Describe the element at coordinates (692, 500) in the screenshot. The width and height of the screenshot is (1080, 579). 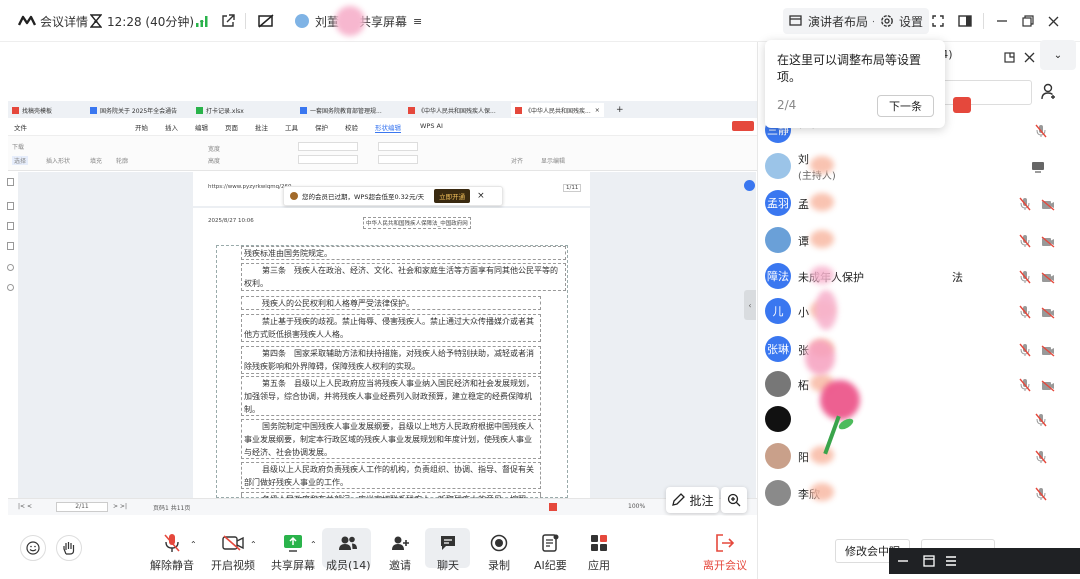
I see `annotate-button: 批注` at that location.